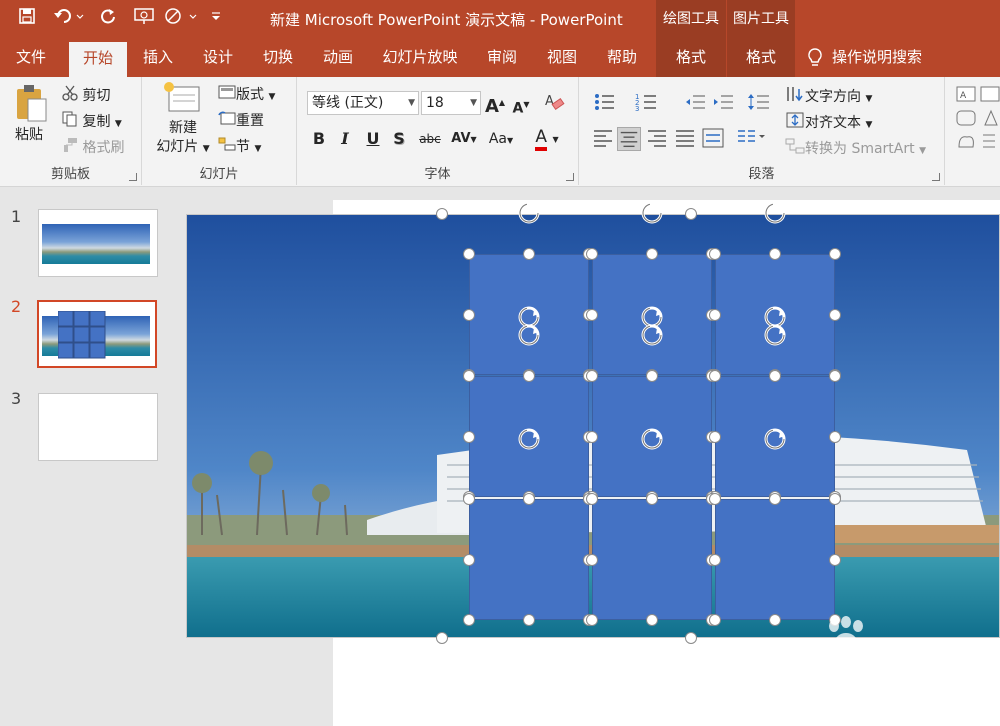 The width and height of the screenshot is (1000, 726). Describe the element at coordinates (691, 57) in the screenshot. I see `tab-drawing-format: 格式` at that location.